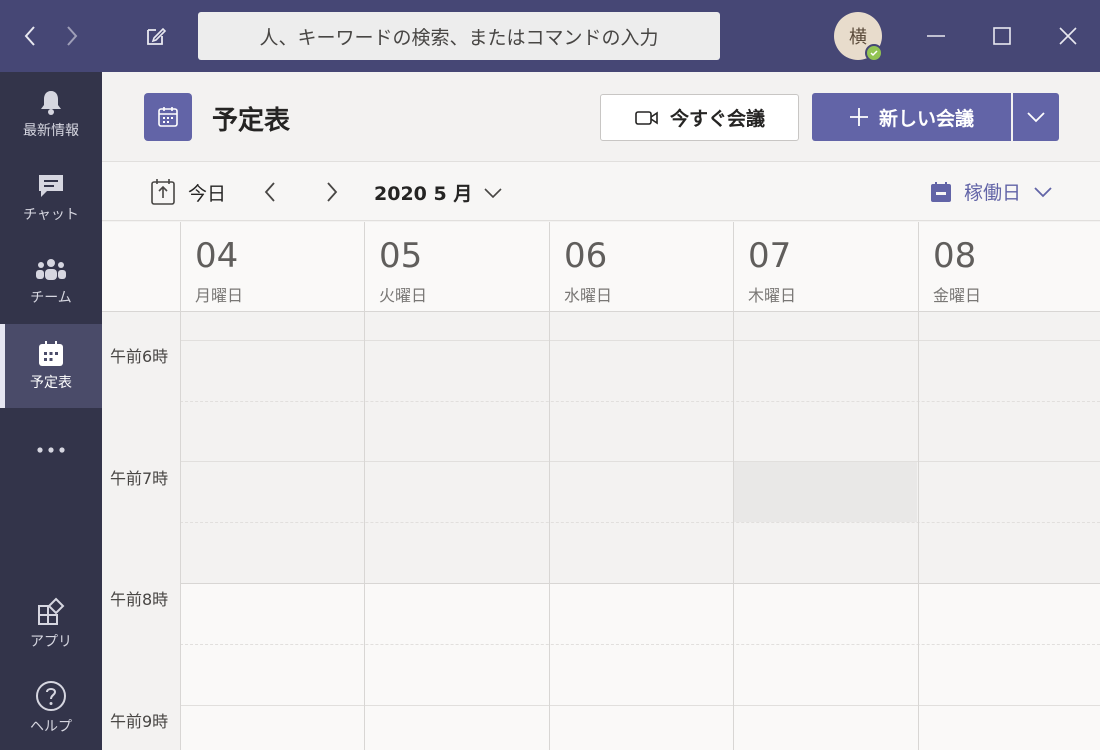  I want to click on rail-item-activity: 最新情報, so click(51, 114).